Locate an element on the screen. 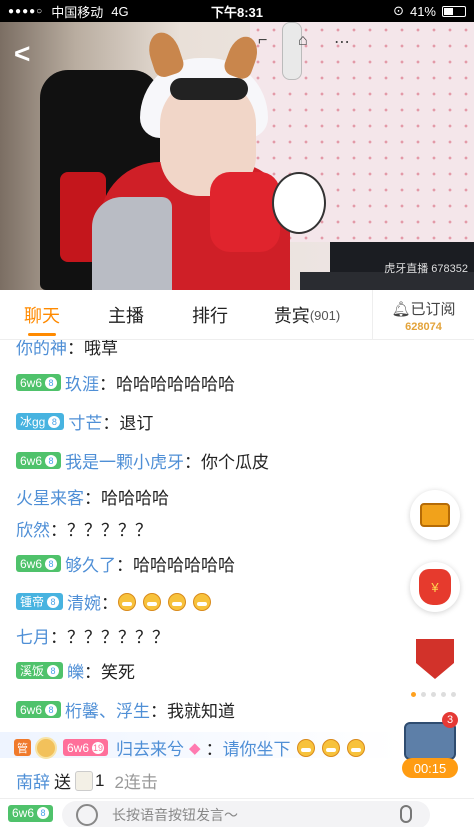 This screenshot has height=827, width=474. tab-chat-label: 聊天 is located at coordinates (42, 316).